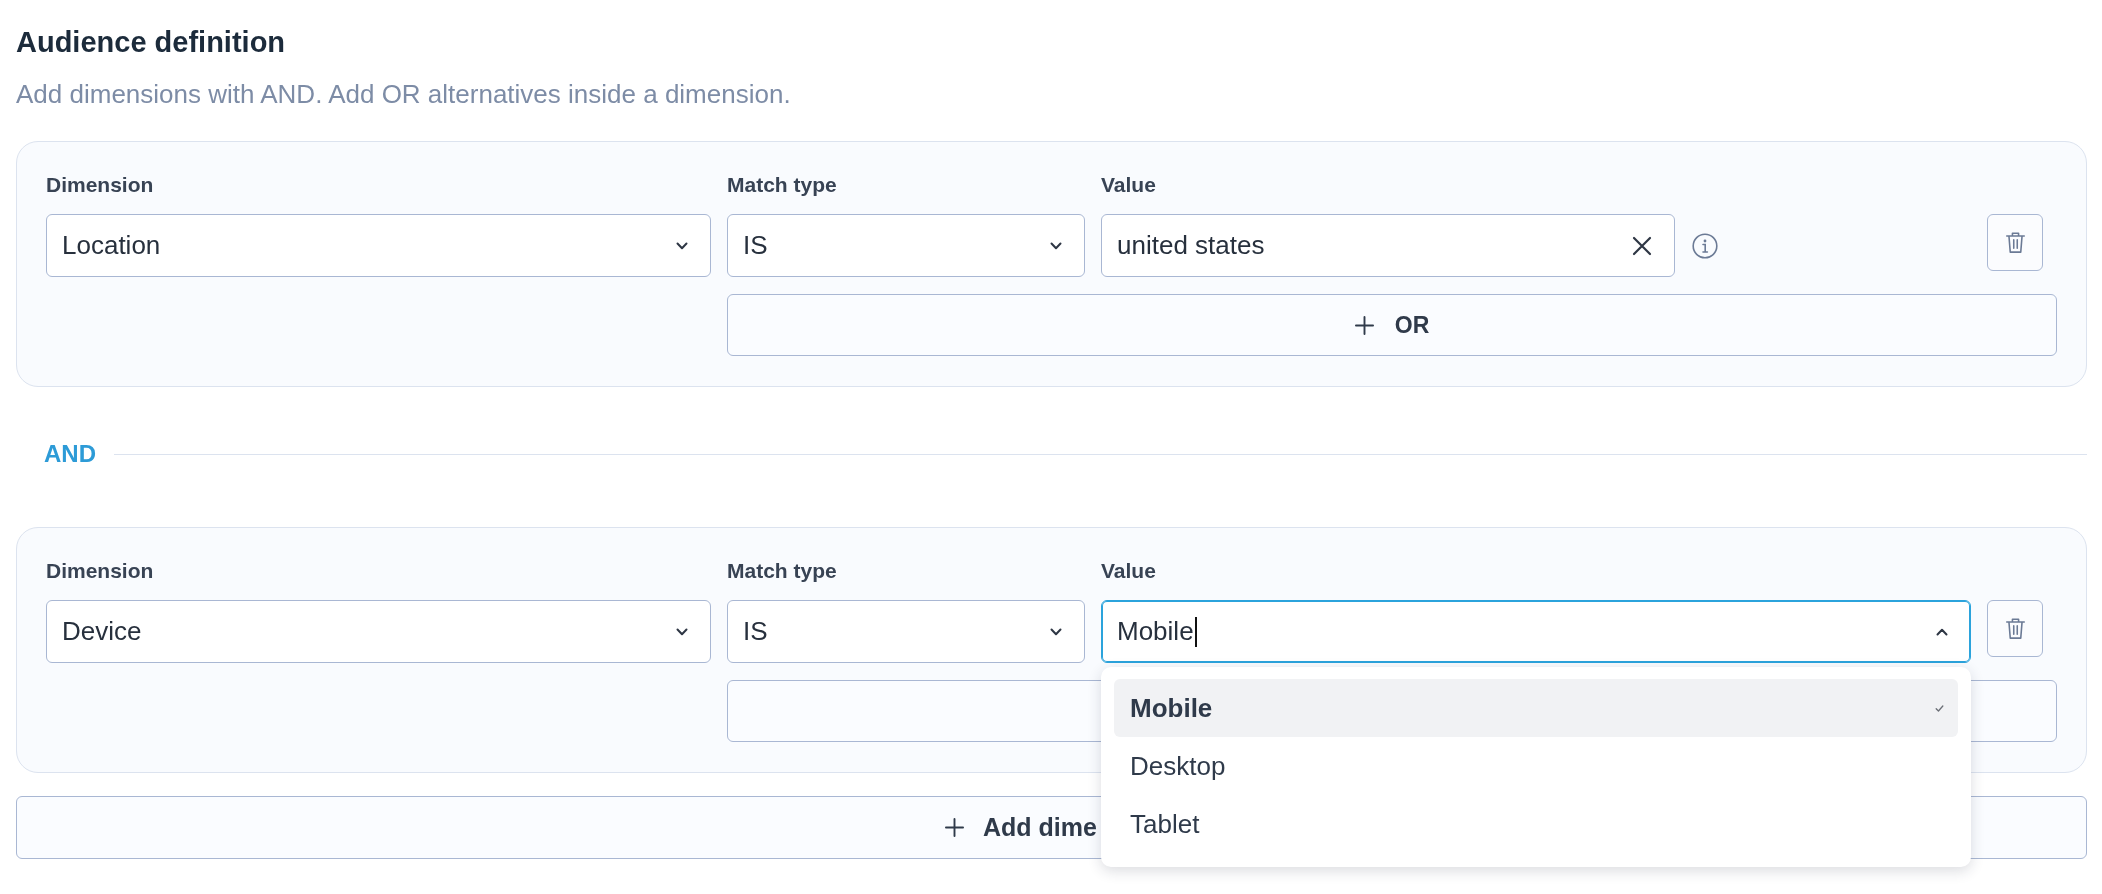  Describe the element at coordinates (404, 94) in the screenshot. I see `section-description: Add dimensions with AND. Add OR alternatives inside a dimension.` at that location.